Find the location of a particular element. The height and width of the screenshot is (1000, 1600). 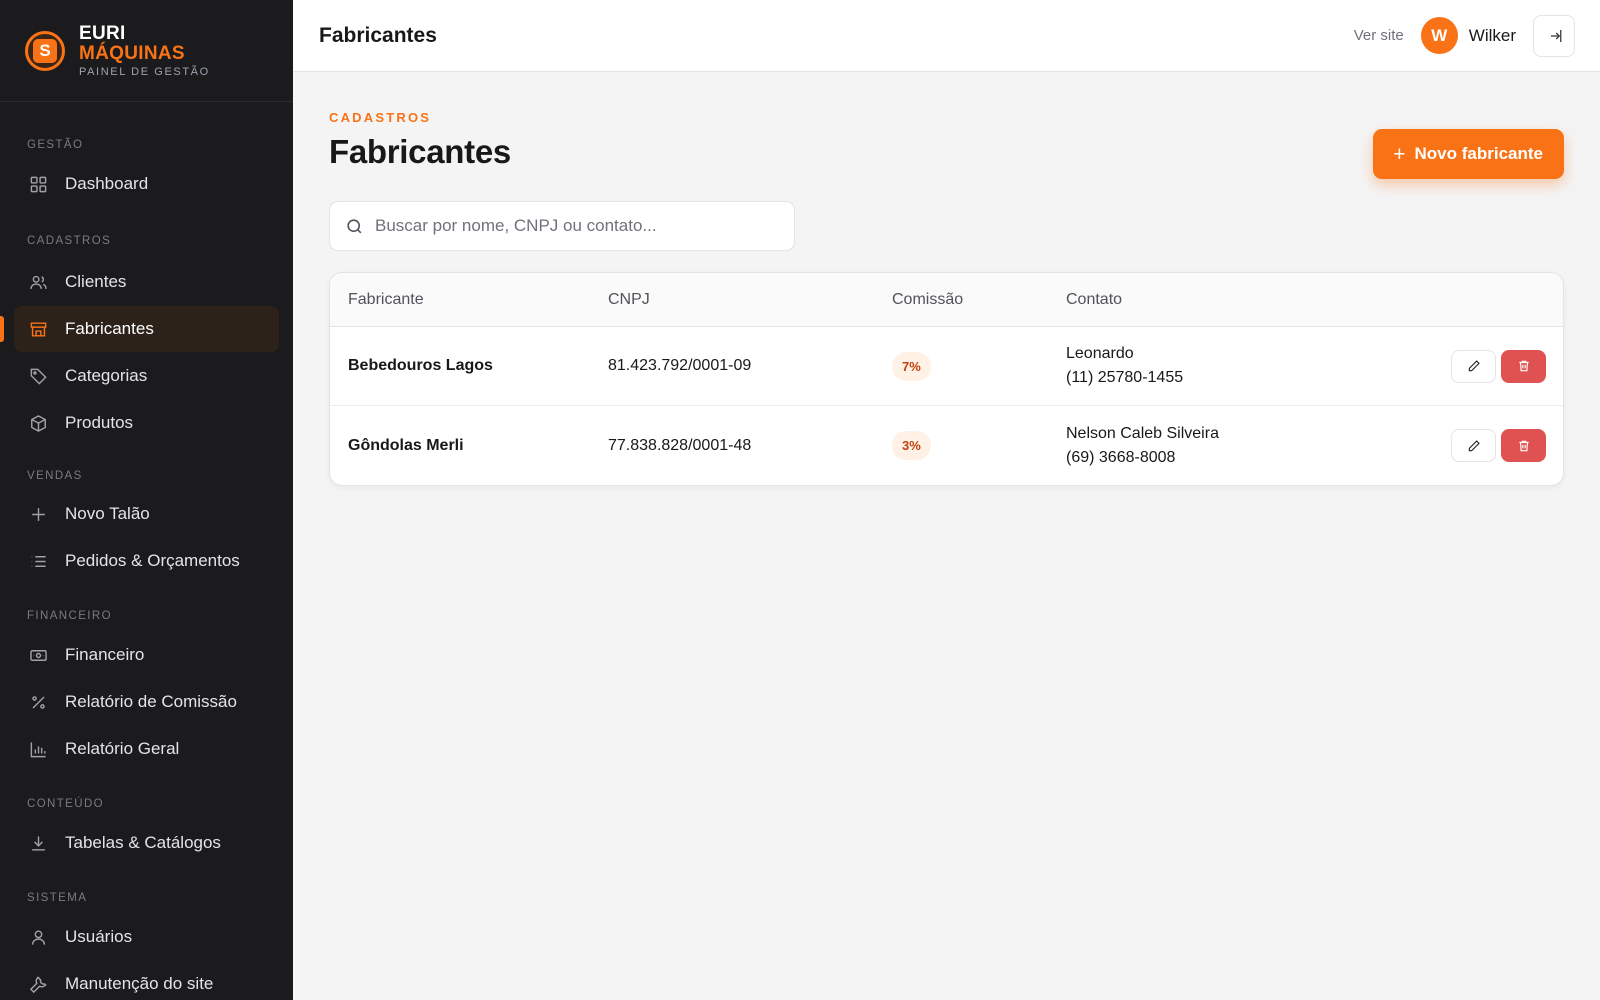

sidebar-item-dashboard: Dashboard is located at coordinates (146, 184).